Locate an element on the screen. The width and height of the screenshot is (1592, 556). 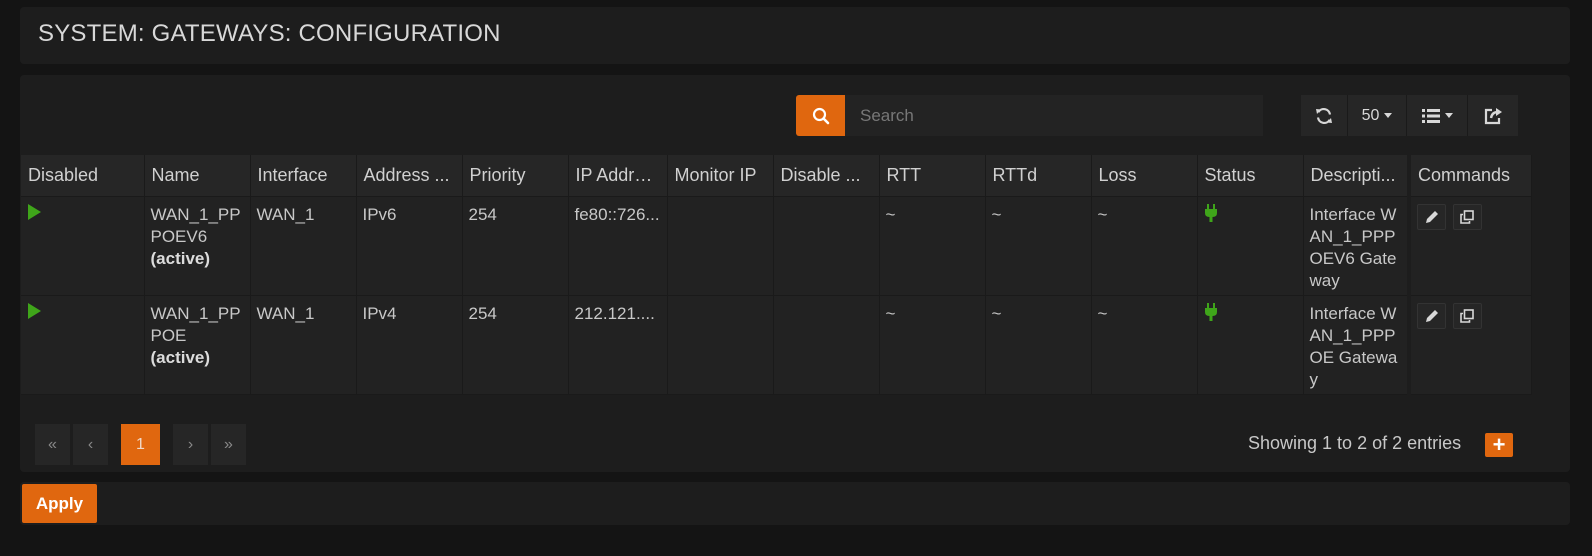
first-page-button: « is located at coordinates (52, 444).